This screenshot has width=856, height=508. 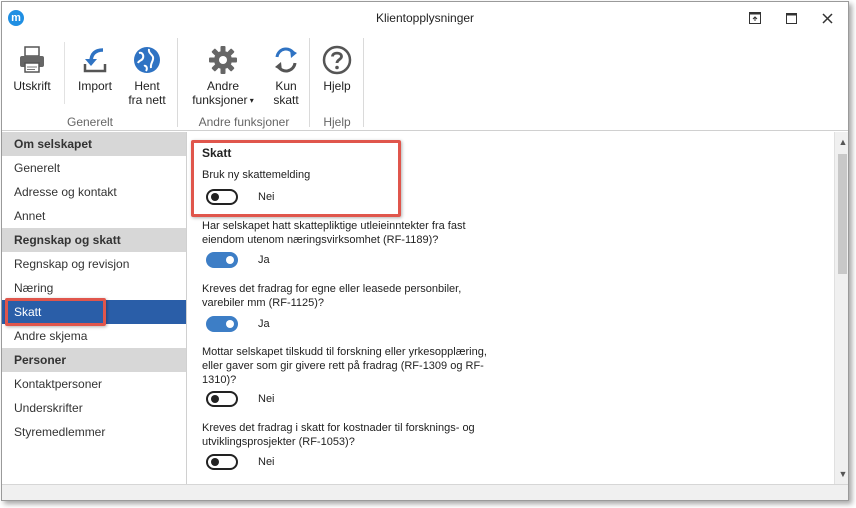 I want to click on group-label-andre-funksjoner: Andre funksjoner, so click(x=244, y=122).